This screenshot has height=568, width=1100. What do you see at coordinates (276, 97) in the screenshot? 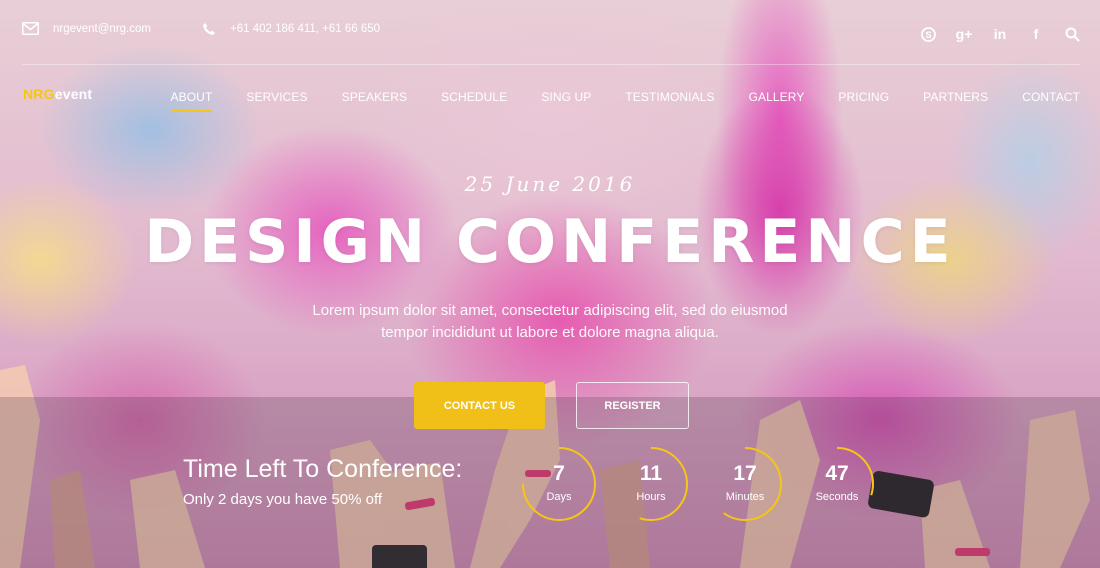
I see `nav-item-services: SERVICES` at bounding box center [276, 97].